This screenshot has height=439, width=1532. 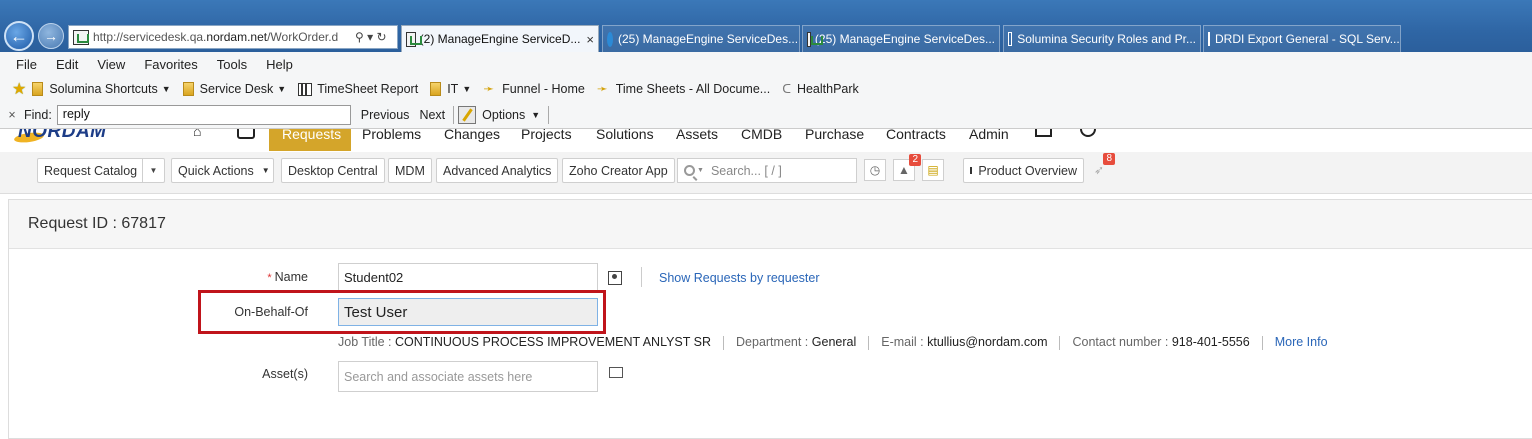 I want to click on favorite-timesheet-report: TimeSheet Report, so click(x=358, y=89).